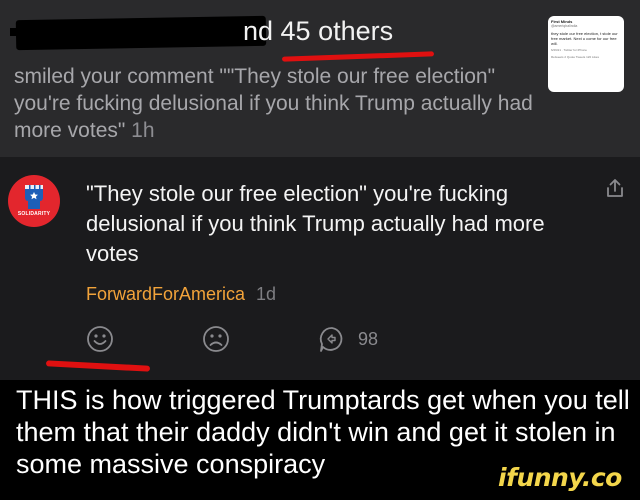  I want to click on comment-meta: ForwardForAmerica 1d, so click(181, 294).